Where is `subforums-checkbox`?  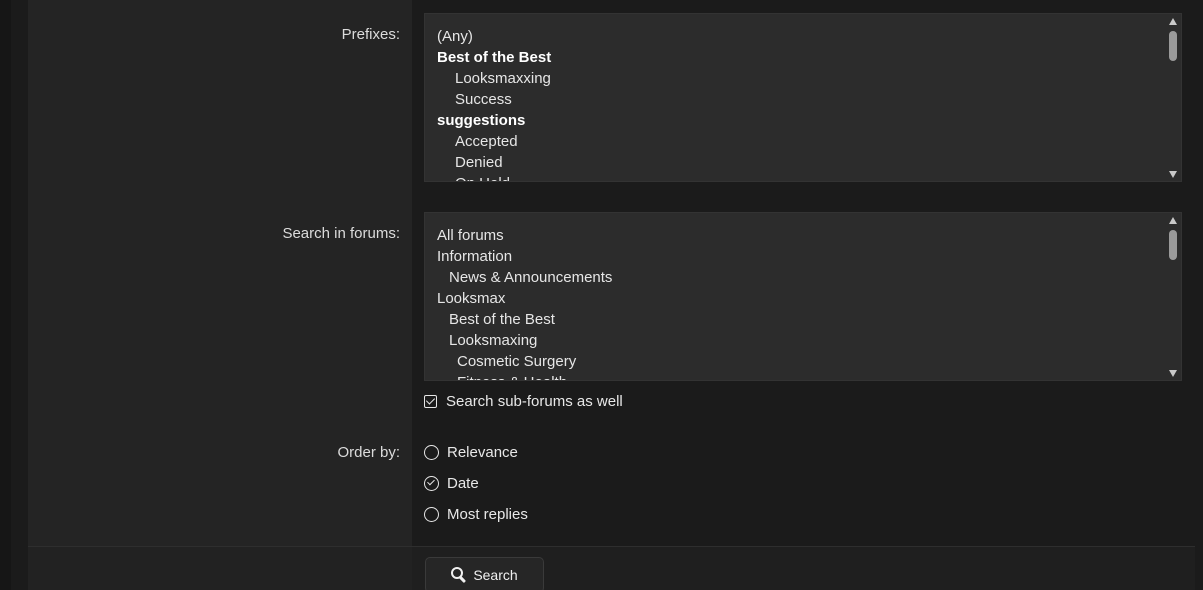
subforums-checkbox is located at coordinates (430, 401).